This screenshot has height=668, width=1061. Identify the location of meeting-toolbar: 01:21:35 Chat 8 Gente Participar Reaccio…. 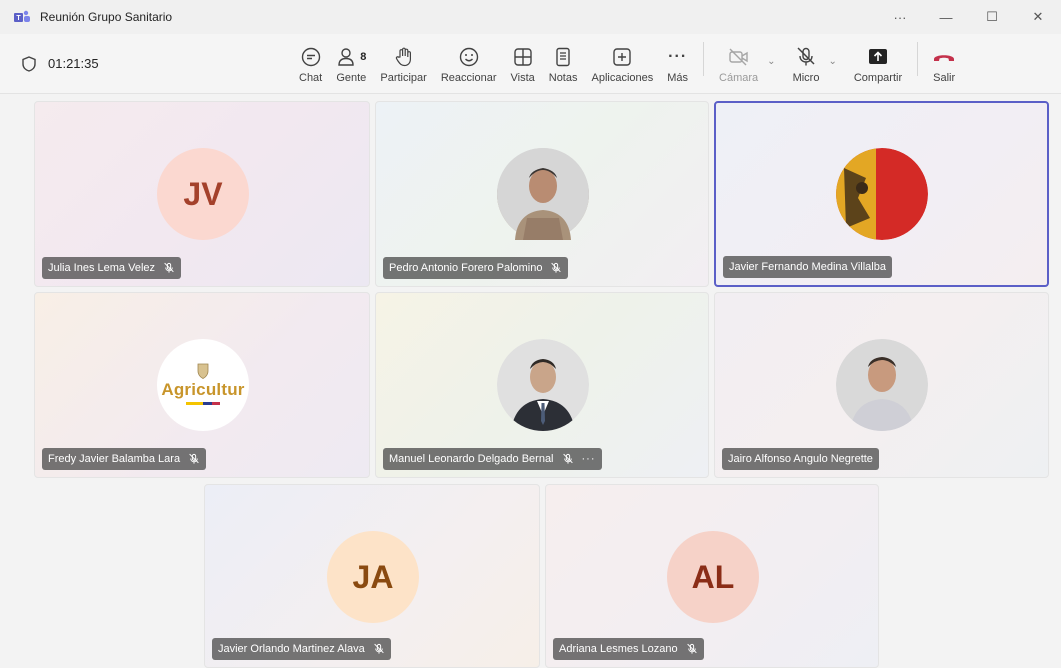
(530, 64).